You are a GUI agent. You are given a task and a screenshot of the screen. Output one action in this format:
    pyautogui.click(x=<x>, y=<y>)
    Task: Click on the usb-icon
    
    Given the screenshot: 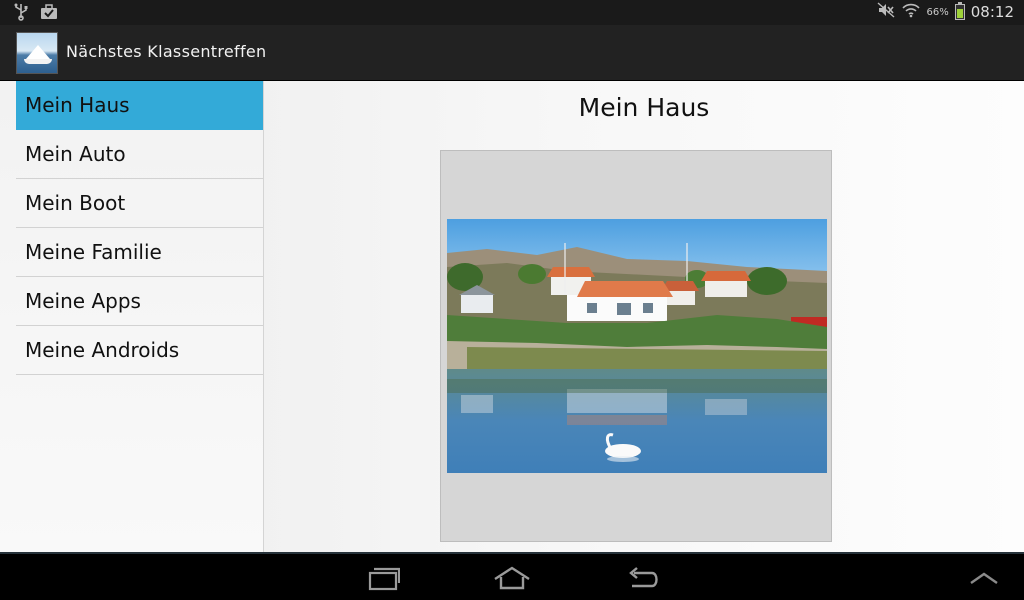 What is the action you would take?
    pyautogui.click(x=21, y=14)
    